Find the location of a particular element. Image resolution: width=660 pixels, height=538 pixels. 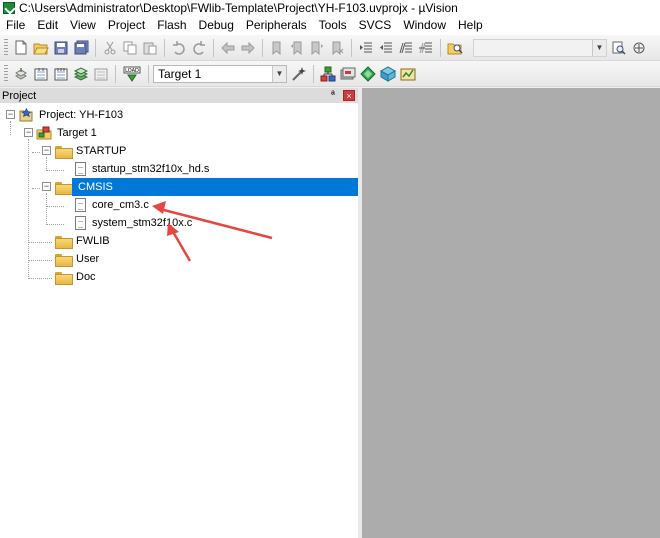

target-options-icon is located at coordinates (299, 74).